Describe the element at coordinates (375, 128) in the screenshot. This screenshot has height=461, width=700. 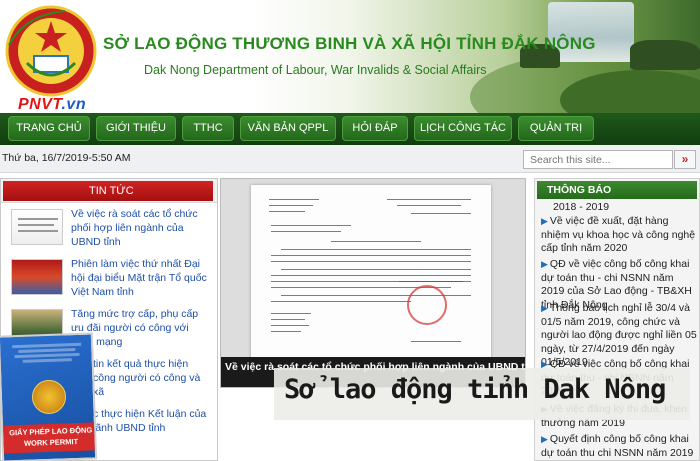
I see `nav-item-qa: HỎI ĐÁP` at that location.